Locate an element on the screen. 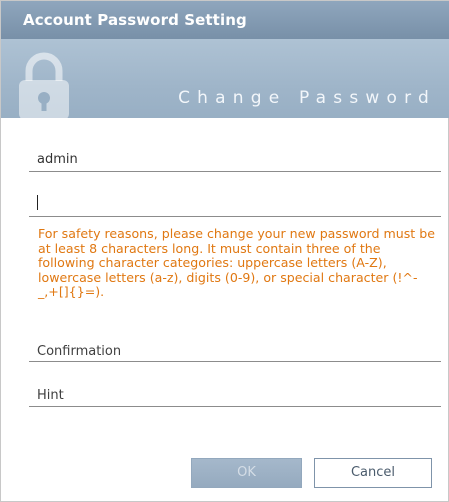 This screenshot has width=449, height=502. dialog-titlebar: Account Password Setting is located at coordinates (225, 20).